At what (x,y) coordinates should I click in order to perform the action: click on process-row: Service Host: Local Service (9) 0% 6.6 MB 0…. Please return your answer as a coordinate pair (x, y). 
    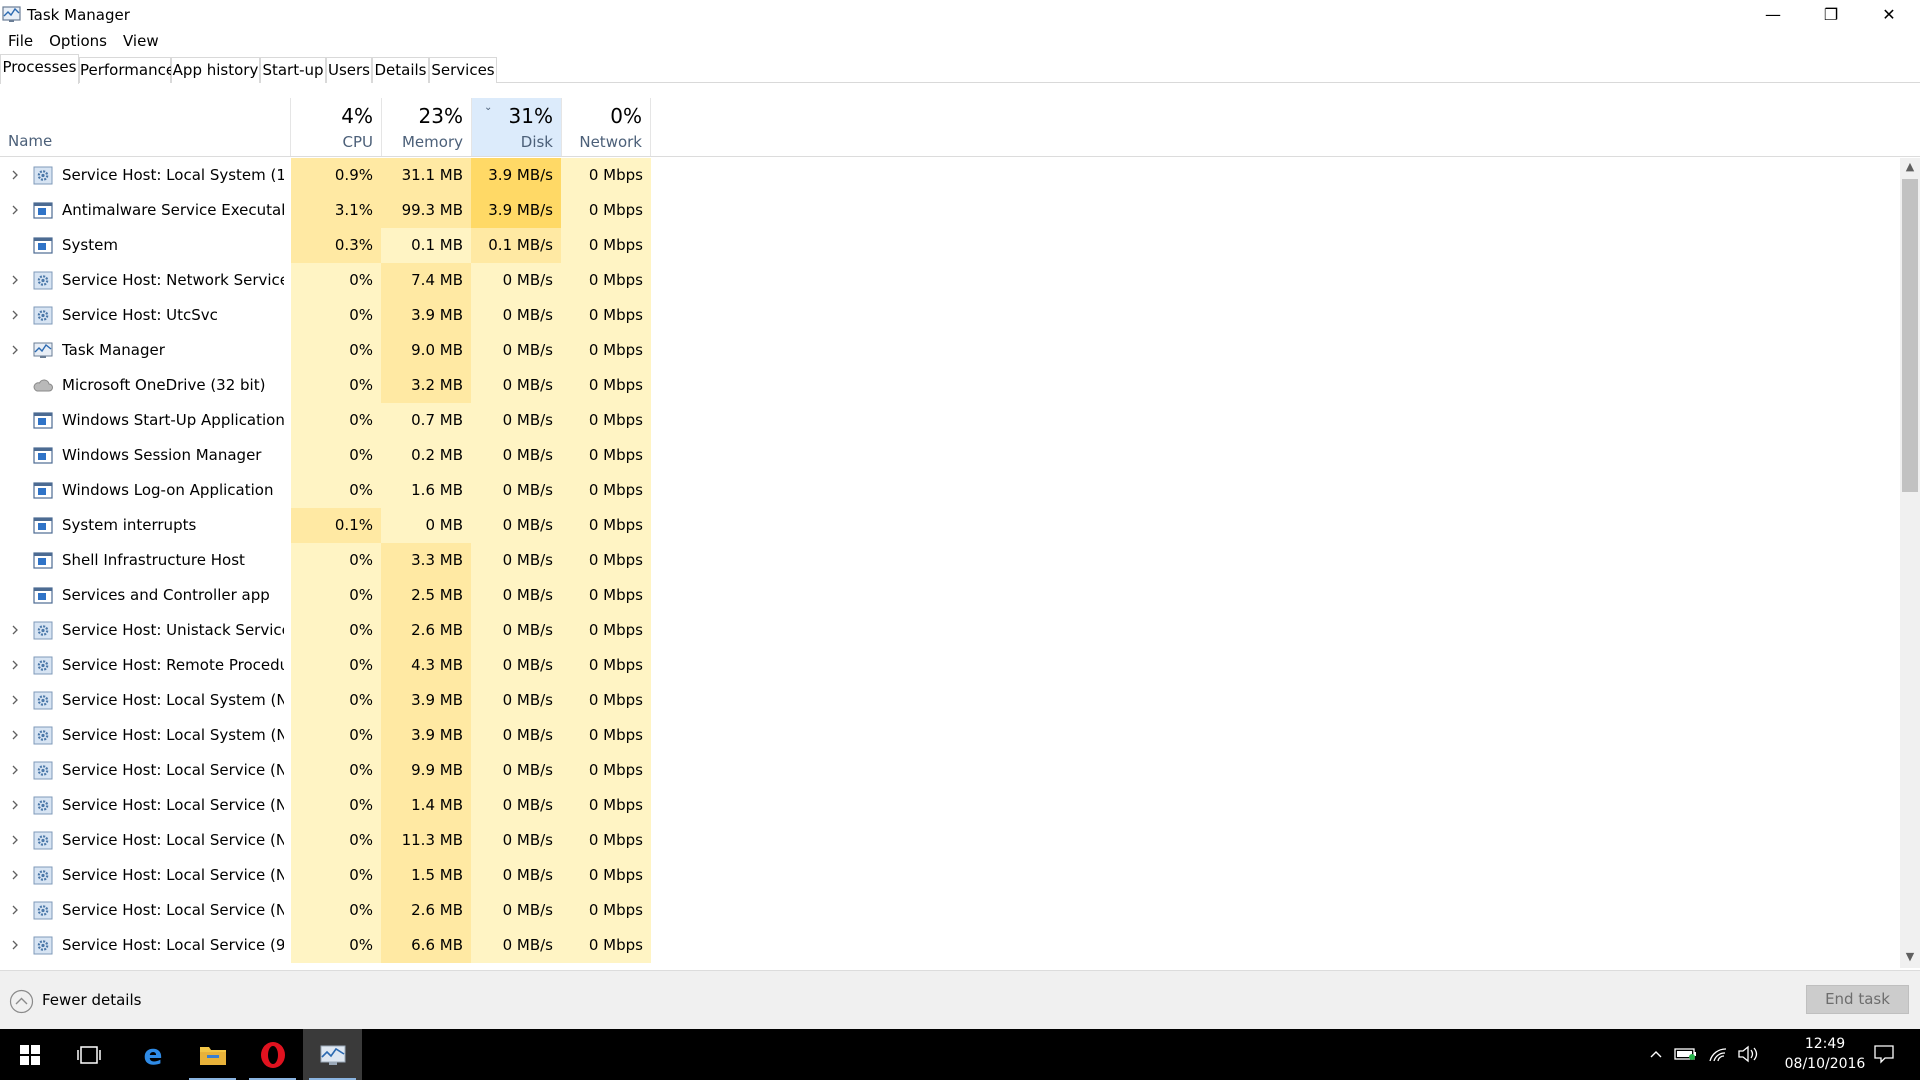
    Looking at the image, I should click on (950, 945).